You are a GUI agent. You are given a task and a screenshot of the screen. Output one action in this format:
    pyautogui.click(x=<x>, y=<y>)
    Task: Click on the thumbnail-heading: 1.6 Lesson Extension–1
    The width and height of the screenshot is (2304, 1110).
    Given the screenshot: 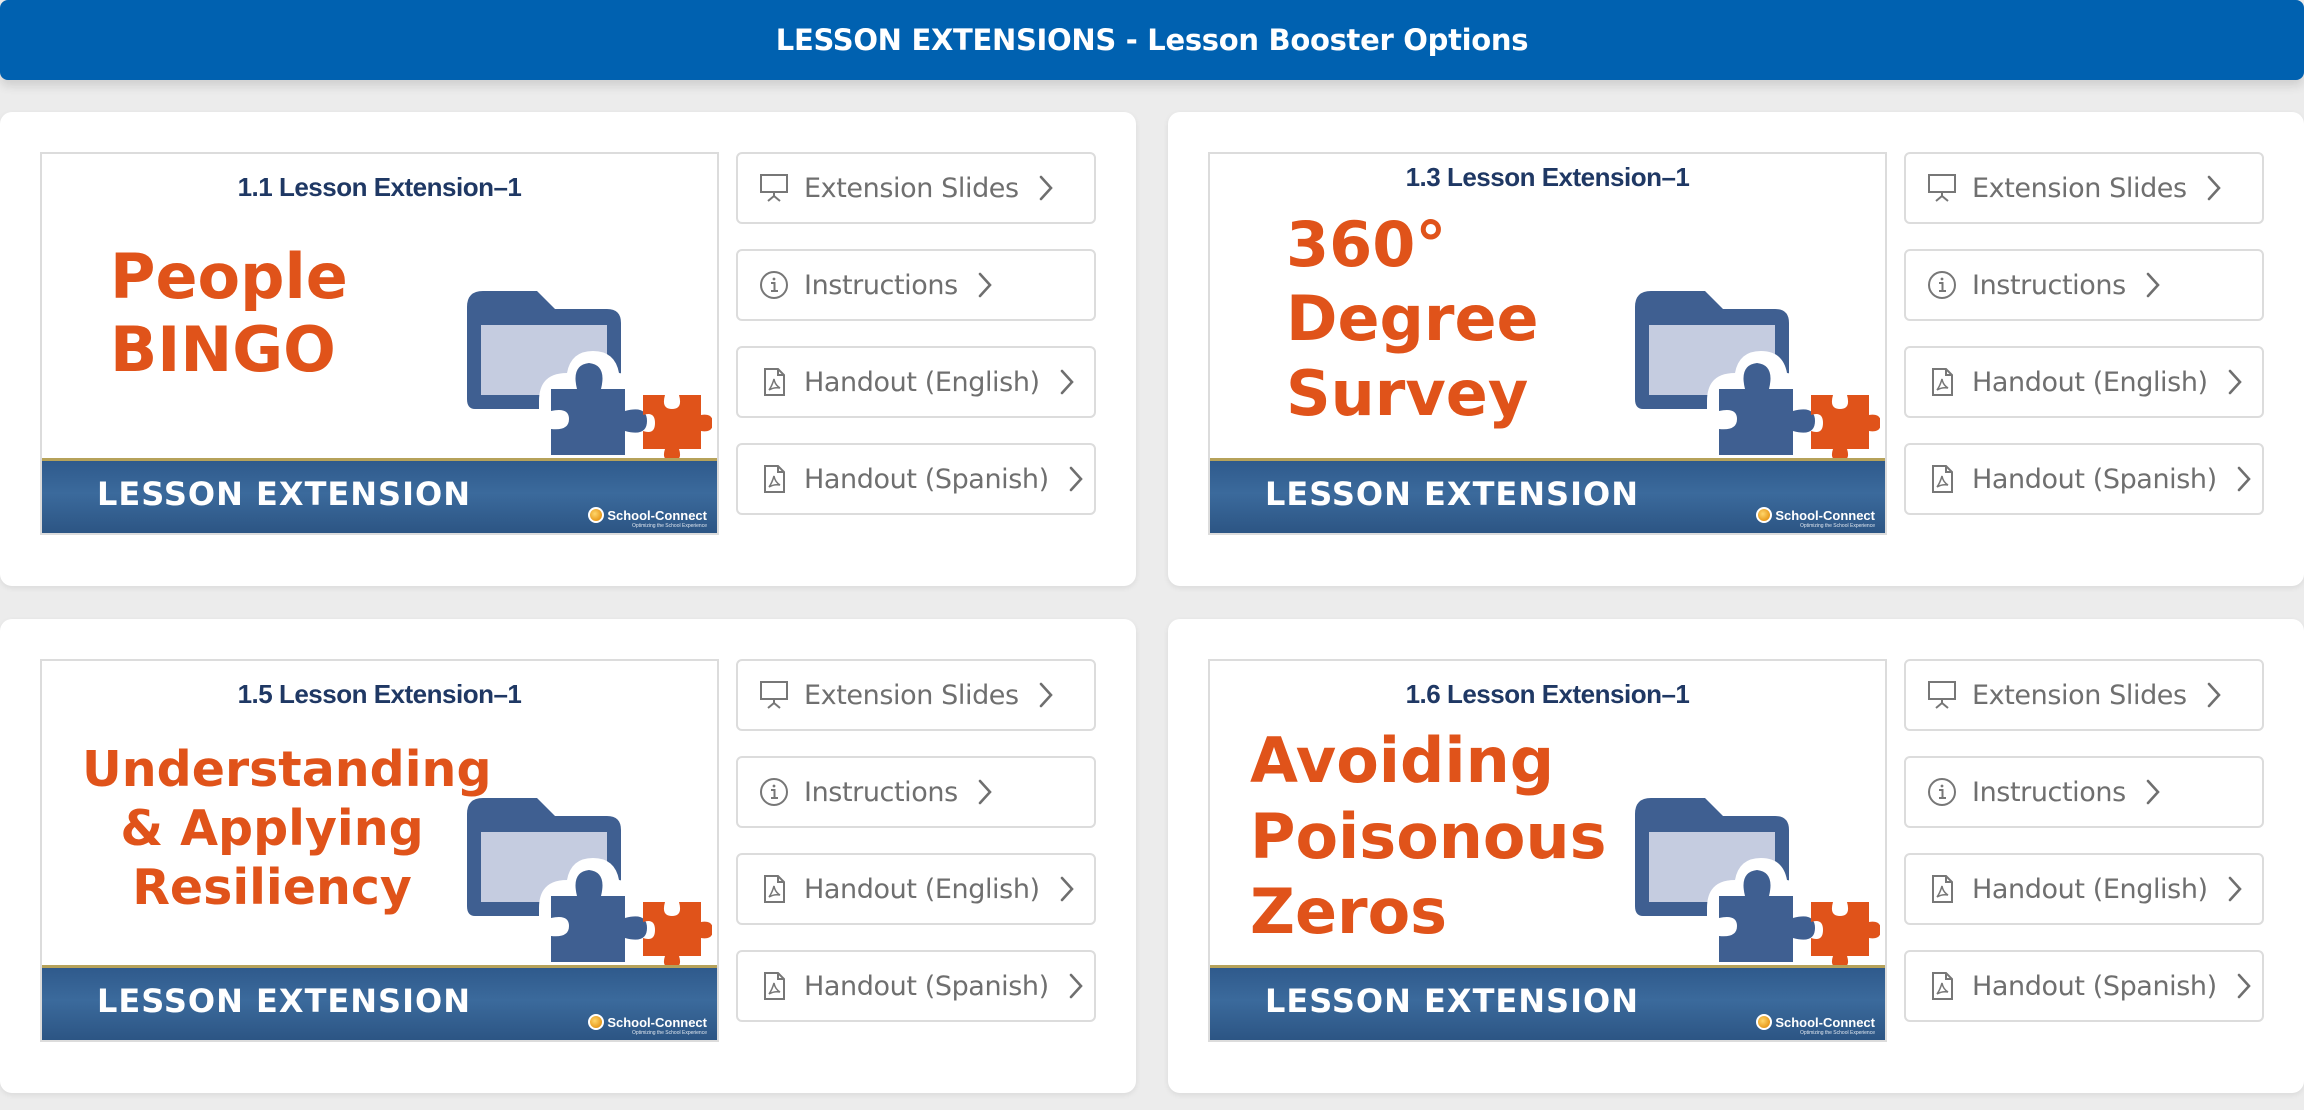 What is the action you would take?
    pyautogui.click(x=1547, y=694)
    